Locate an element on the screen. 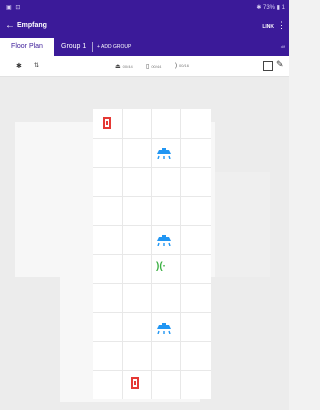 This screenshot has height=410, width=320. settings-gear-icon: ✱ is located at coordinates (19, 66).